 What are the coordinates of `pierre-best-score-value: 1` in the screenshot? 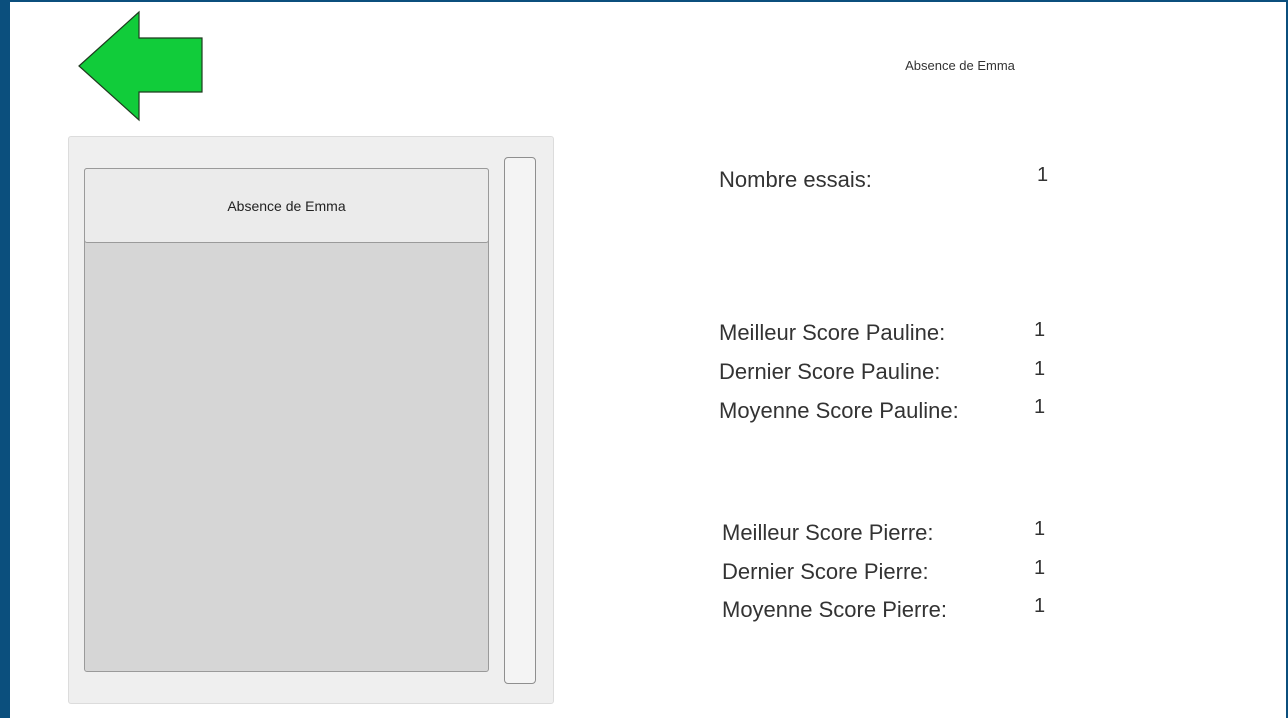 It's located at (1040, 529).